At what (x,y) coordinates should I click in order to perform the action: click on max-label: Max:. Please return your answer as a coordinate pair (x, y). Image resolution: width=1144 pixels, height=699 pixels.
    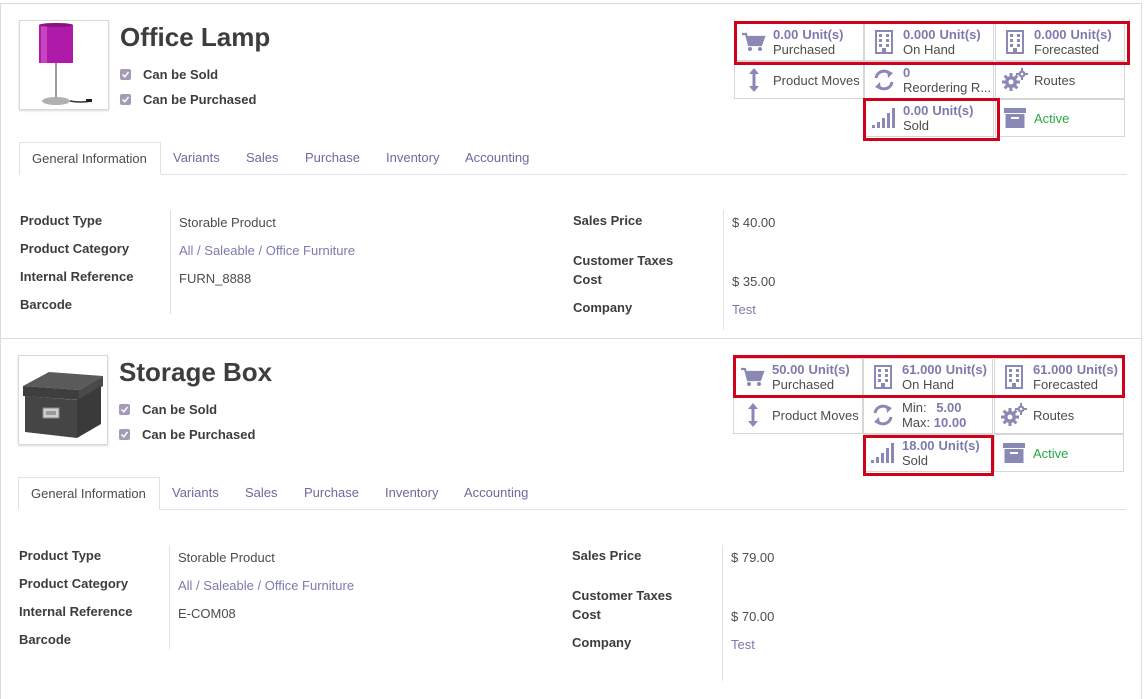
    Looking at the image, I should click on (916, 422).